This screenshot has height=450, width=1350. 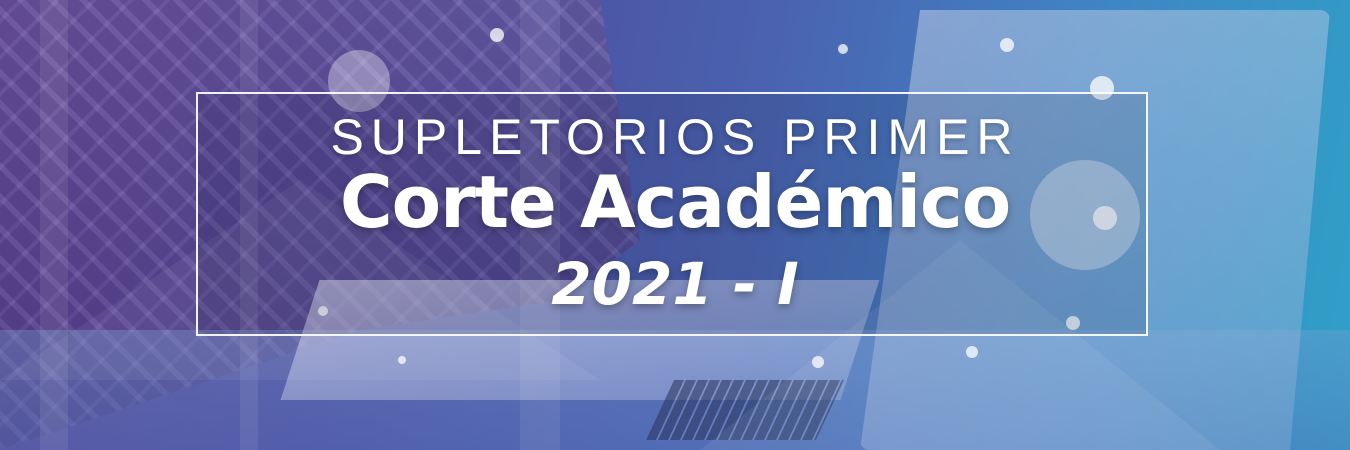 What do you see at coordinates (675, 284) in the screenshot?
I see `title-period: 2021 - I` at bounding box center [675, 284].